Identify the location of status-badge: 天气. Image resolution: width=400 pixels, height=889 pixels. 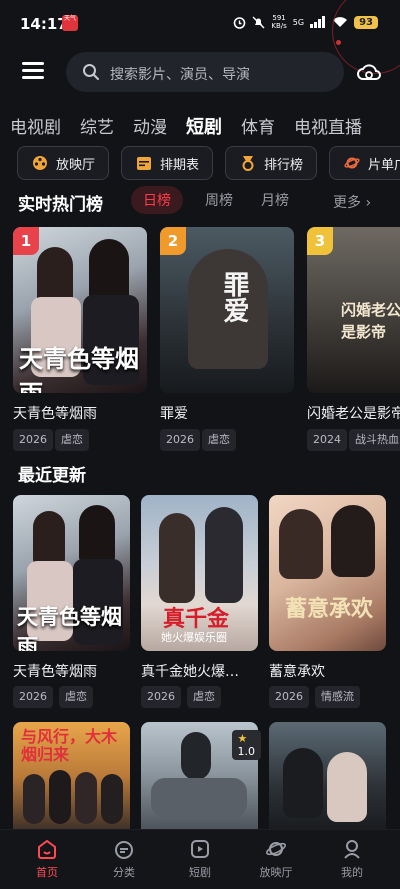
(70, 23).